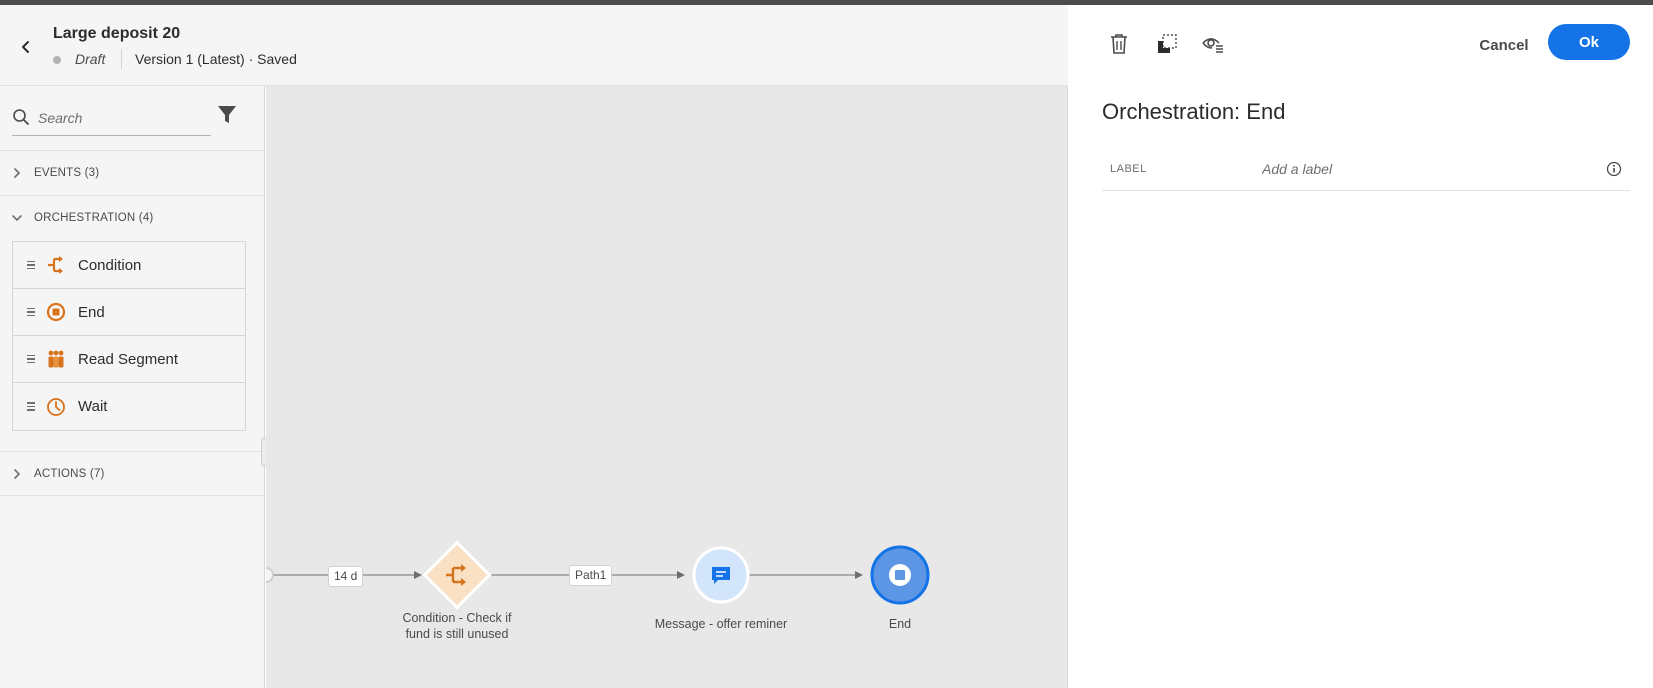 Image resolution: width=1653 pixels, height=688 pixels. I want to click on label-field-row: LABEL, so click(1366, 171).